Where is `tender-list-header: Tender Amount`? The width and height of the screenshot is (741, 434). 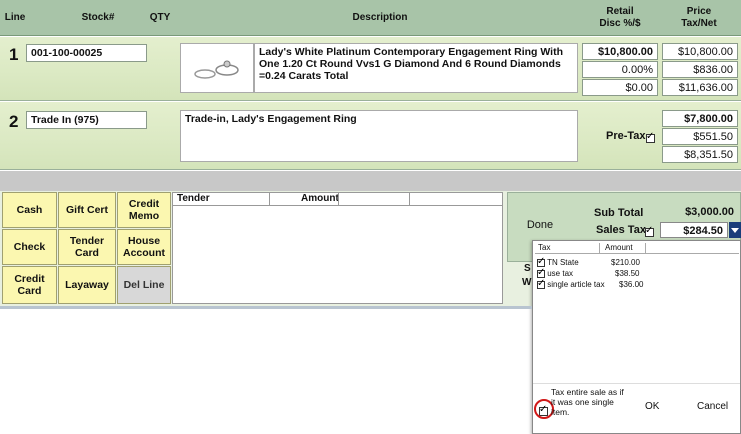
tender-list-header: Tender Amount is located at coordinates (337, 199).